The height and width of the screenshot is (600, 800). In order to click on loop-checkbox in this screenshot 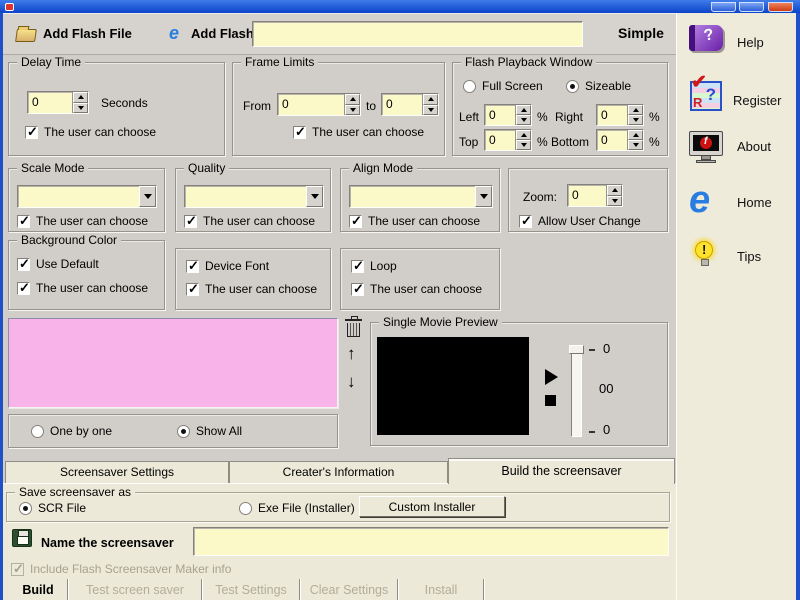, I will do `click(357, 266)`.